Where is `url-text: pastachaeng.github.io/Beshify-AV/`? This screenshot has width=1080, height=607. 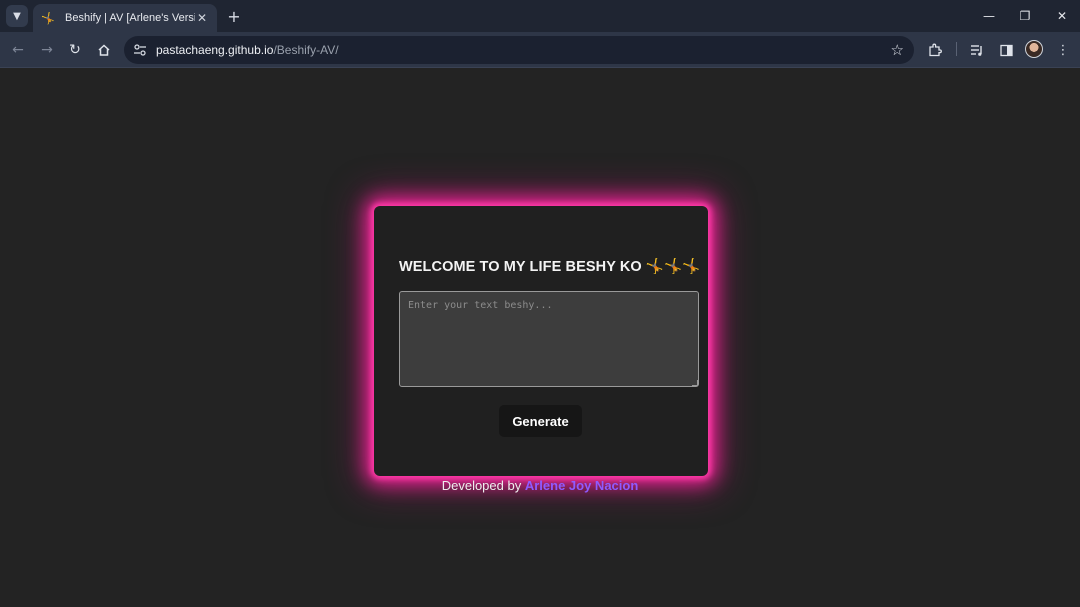 url-text: pastachaeng.github.io/Beshify-AV/ is located at coordinates (247, 50).